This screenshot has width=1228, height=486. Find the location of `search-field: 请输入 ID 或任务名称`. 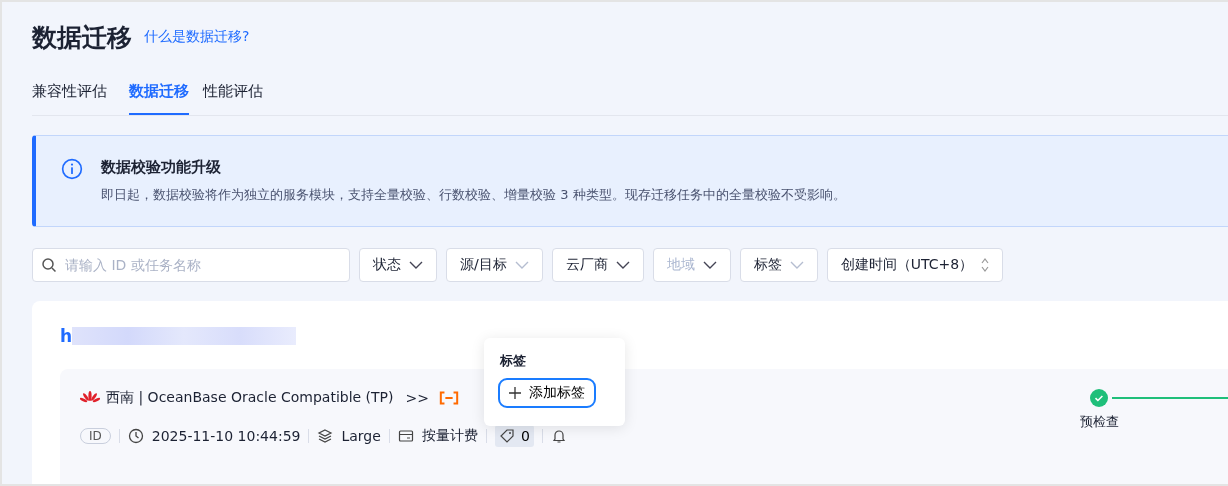

search-field: 请输入 ID 或任务名称 is located at coordinates (191, 265).